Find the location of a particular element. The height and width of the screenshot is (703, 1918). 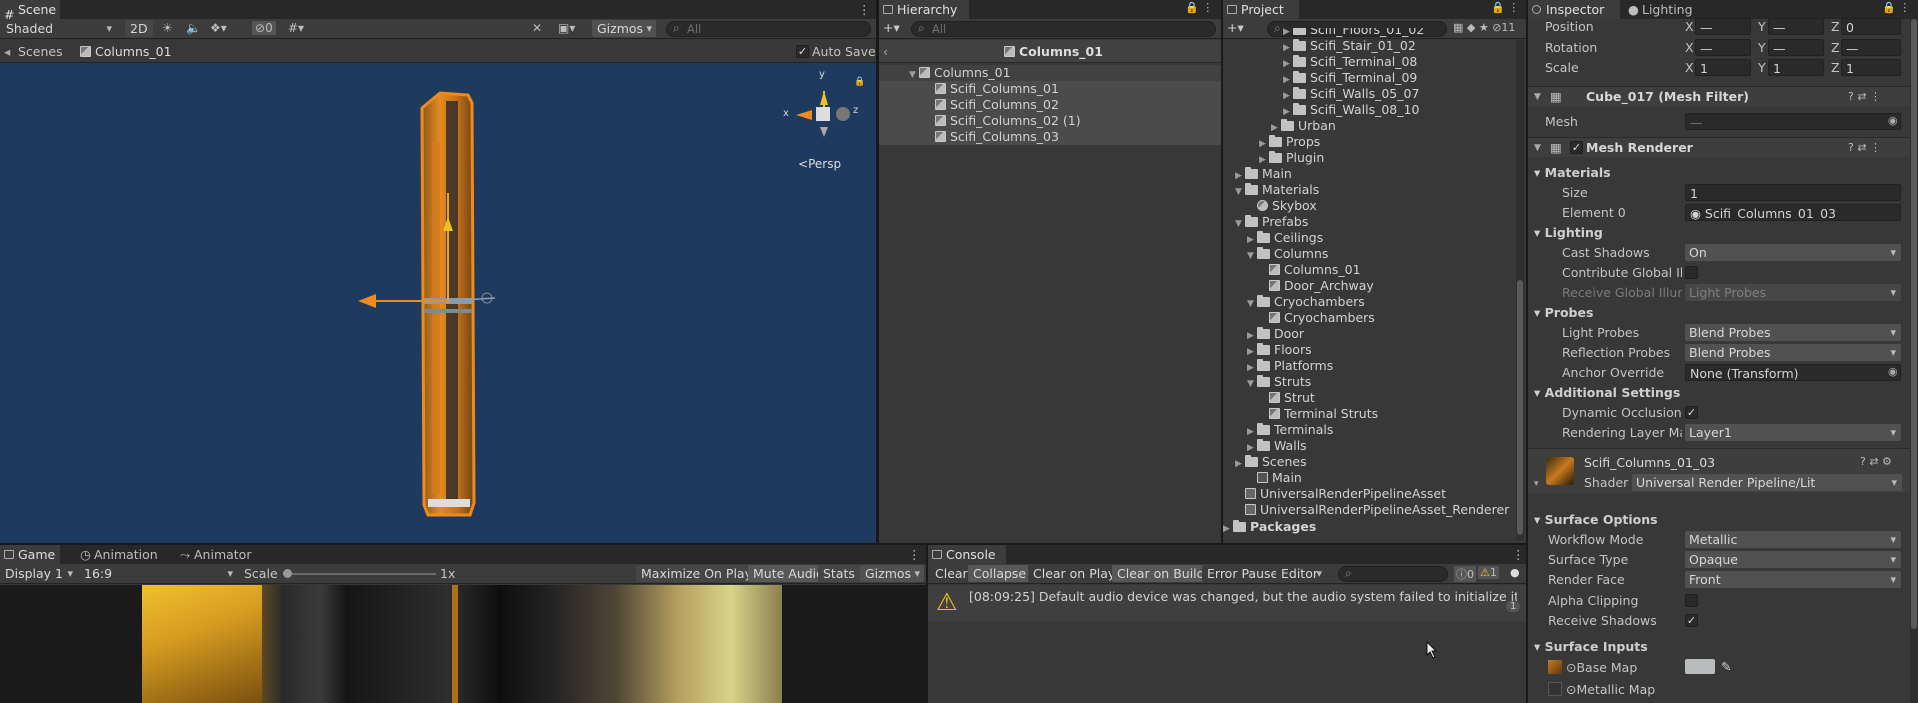

warning-count-toggle: ⚠1 is located at coordinates (1488, 572).